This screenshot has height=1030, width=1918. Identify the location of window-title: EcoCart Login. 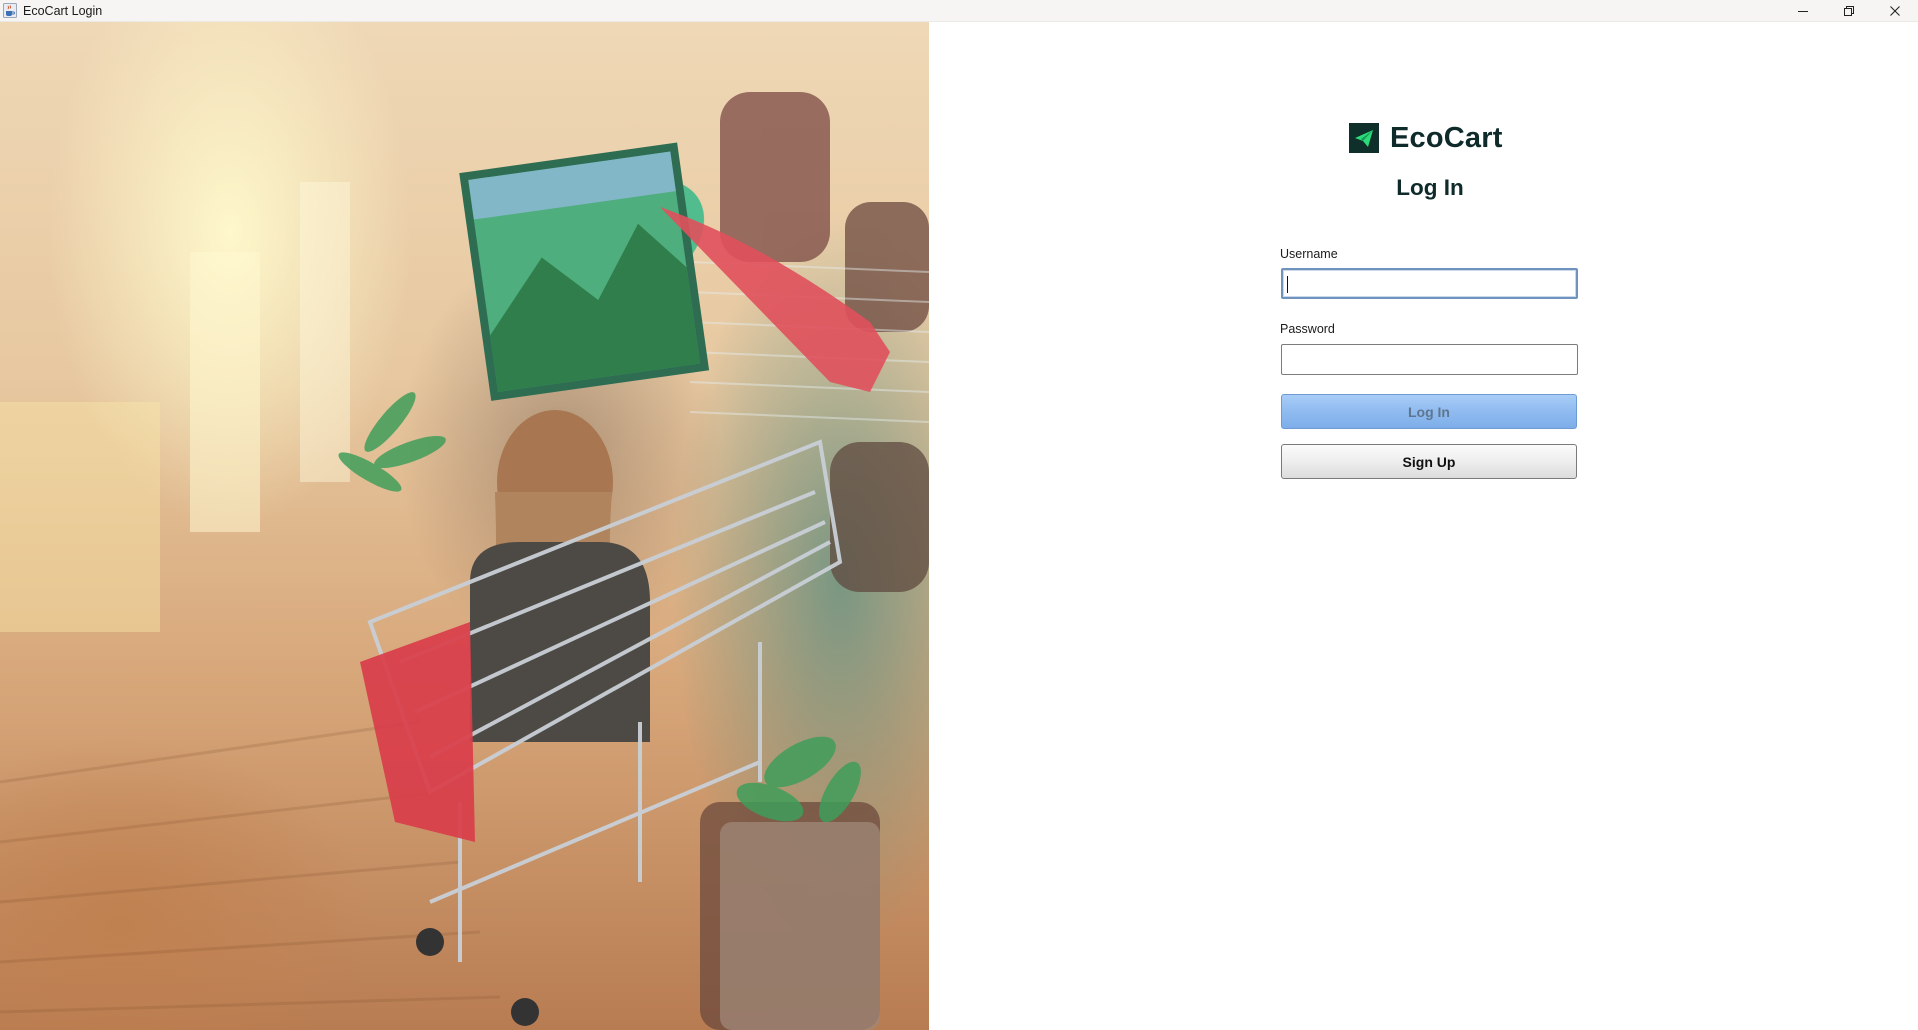
(63, 11).